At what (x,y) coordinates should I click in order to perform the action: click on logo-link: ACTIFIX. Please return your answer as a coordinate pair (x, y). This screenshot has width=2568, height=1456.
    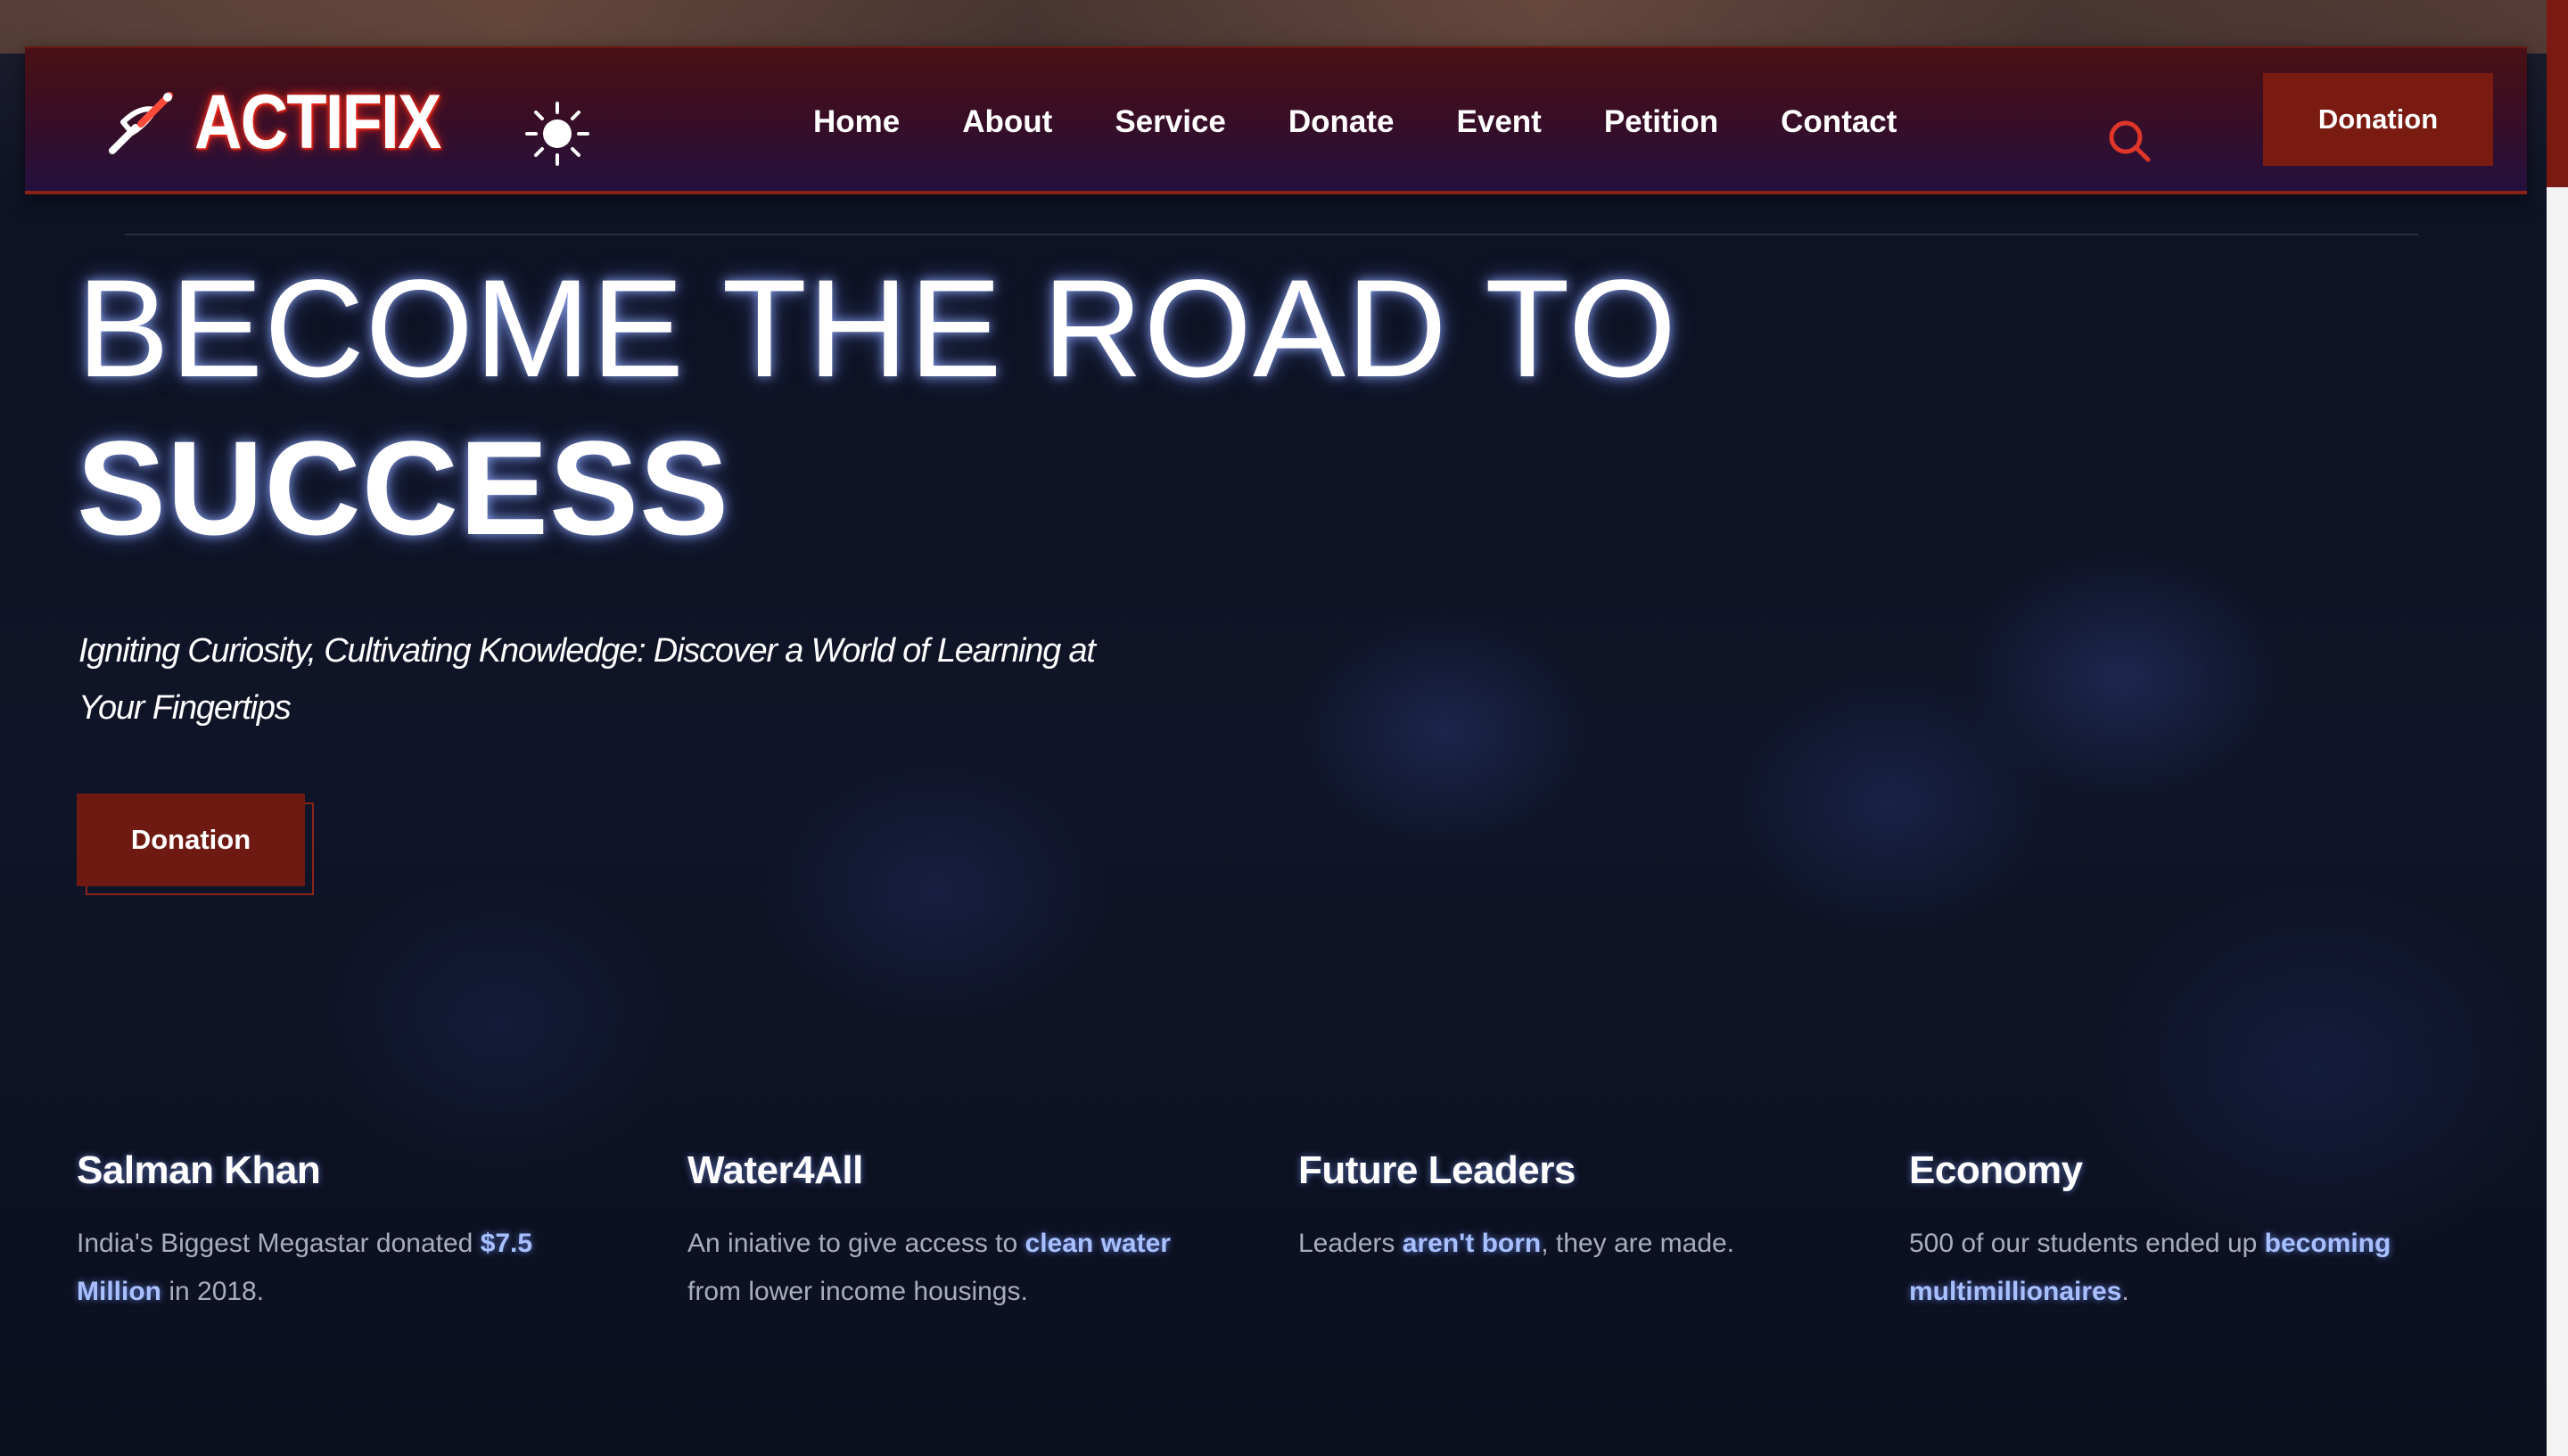
    Looking at the image, I should click on (292, 122).